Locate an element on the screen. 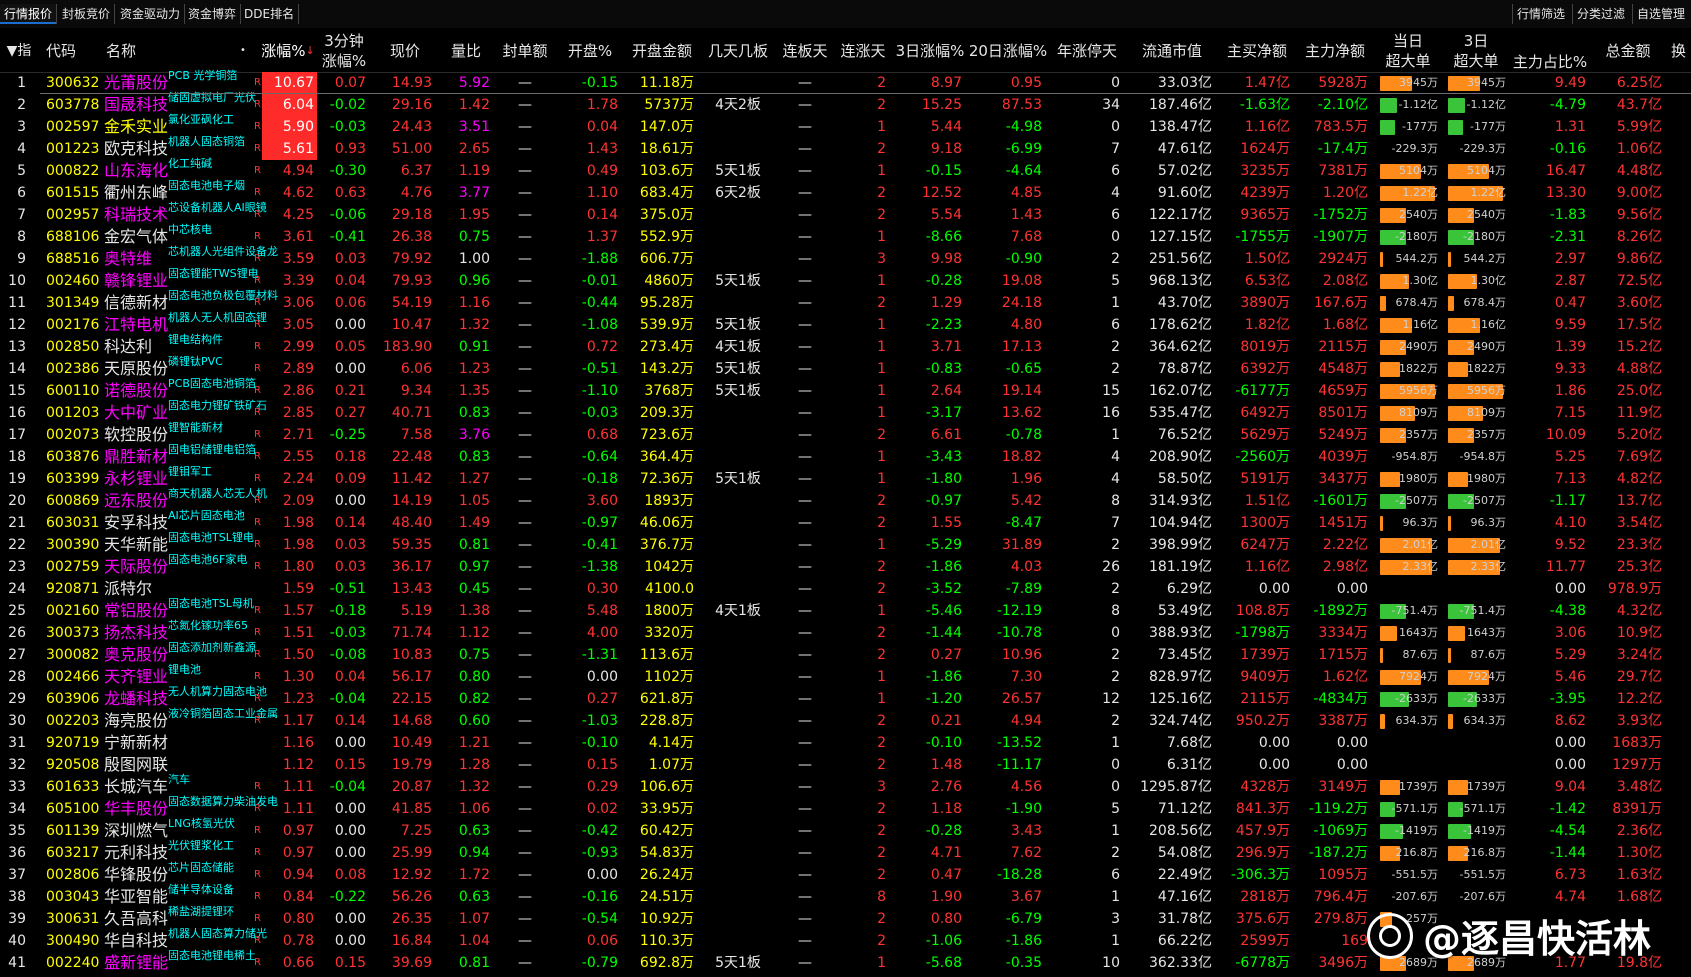 This screenshot has width=1691, height=977. header-index: ▼指 is located at coordinates (19, 50).